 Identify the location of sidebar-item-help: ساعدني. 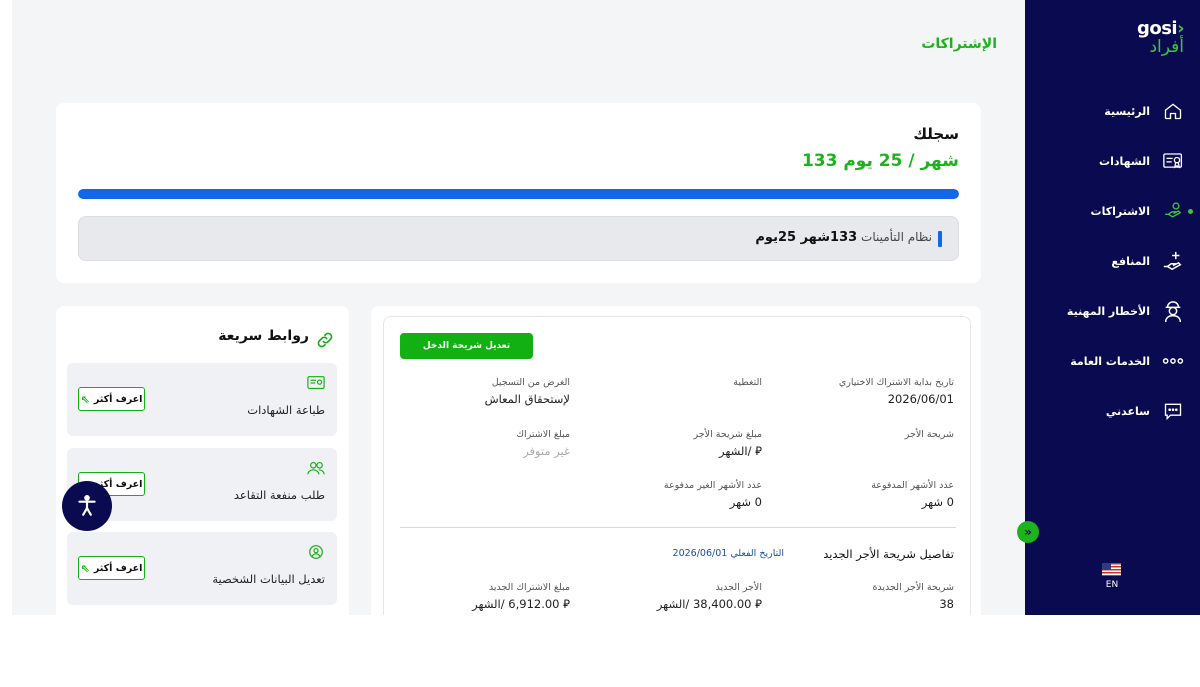
(1112, 411).